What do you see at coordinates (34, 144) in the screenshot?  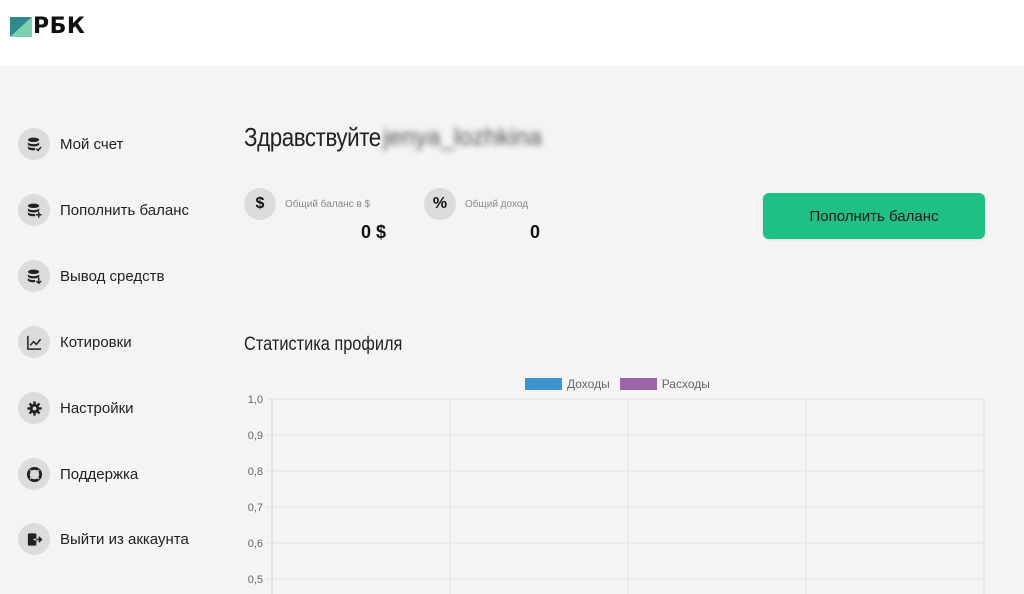 I see `coins-check-icon` at bounding box center [34, 144].